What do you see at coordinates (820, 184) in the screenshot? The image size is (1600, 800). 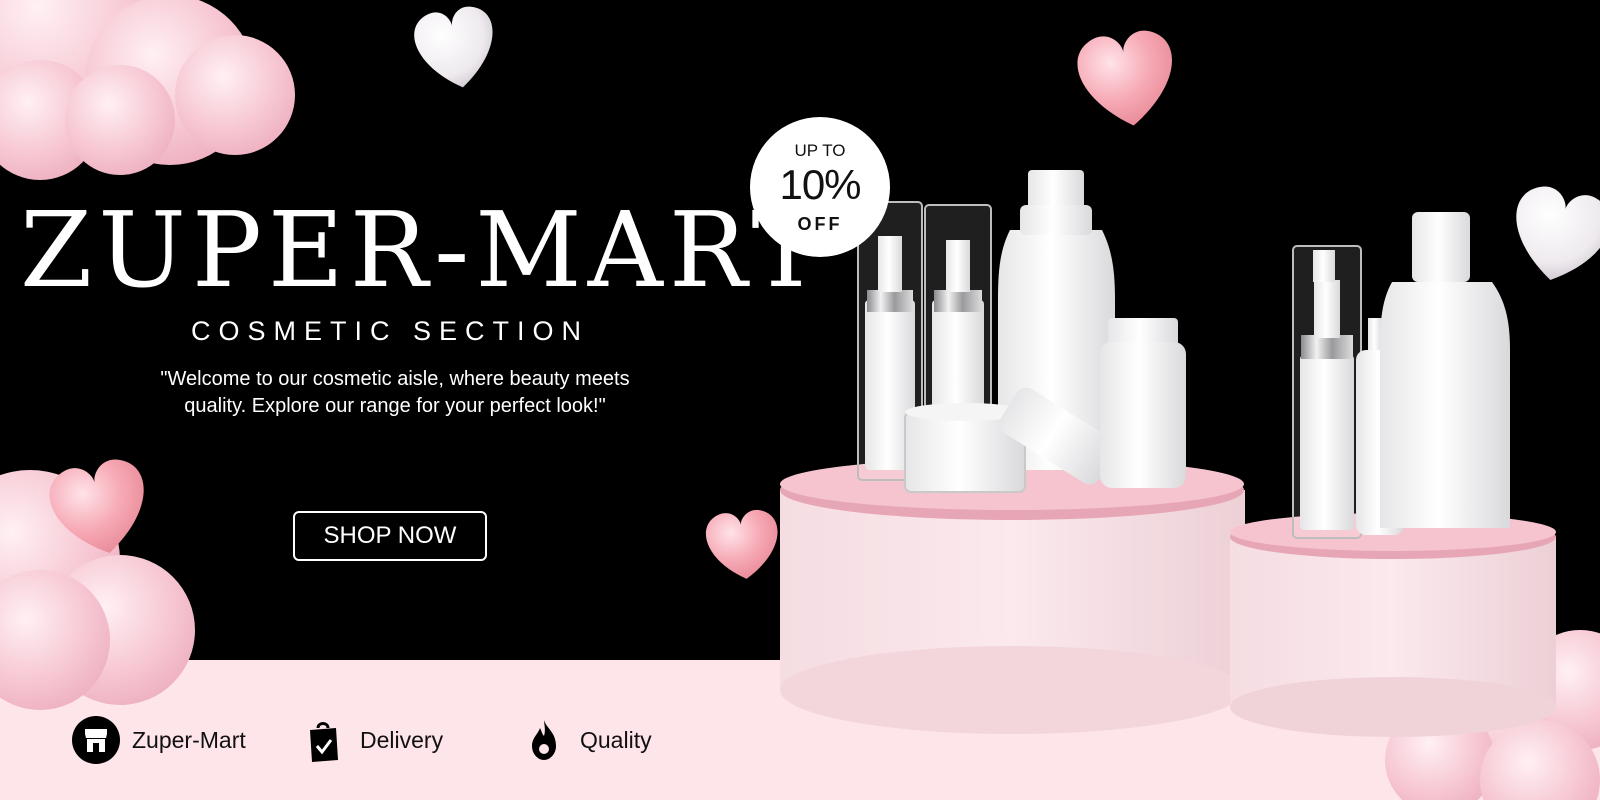 I see `discount-value: 10%` at bounding box center [820, 184].